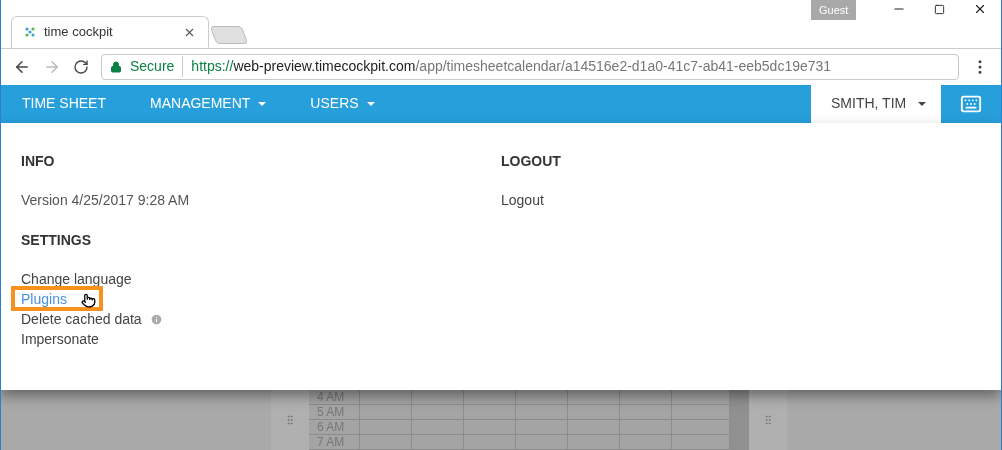 This screenshot has width=1002, height=450. Describe the element at coordinates (81, 66) in the screenshot. I see `reload-icon` at that location.